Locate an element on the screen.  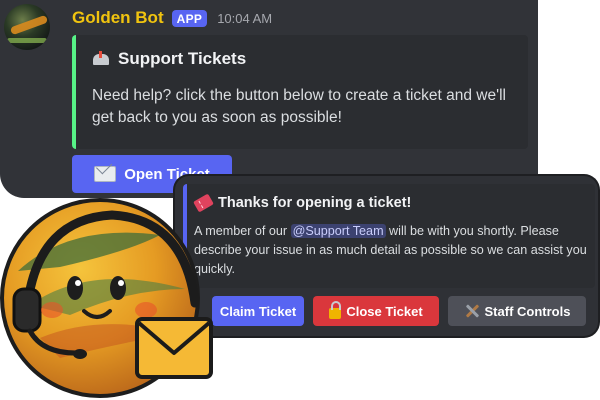
claim-ticket-label: Claim Ticket is located at coordinates (258, 311).